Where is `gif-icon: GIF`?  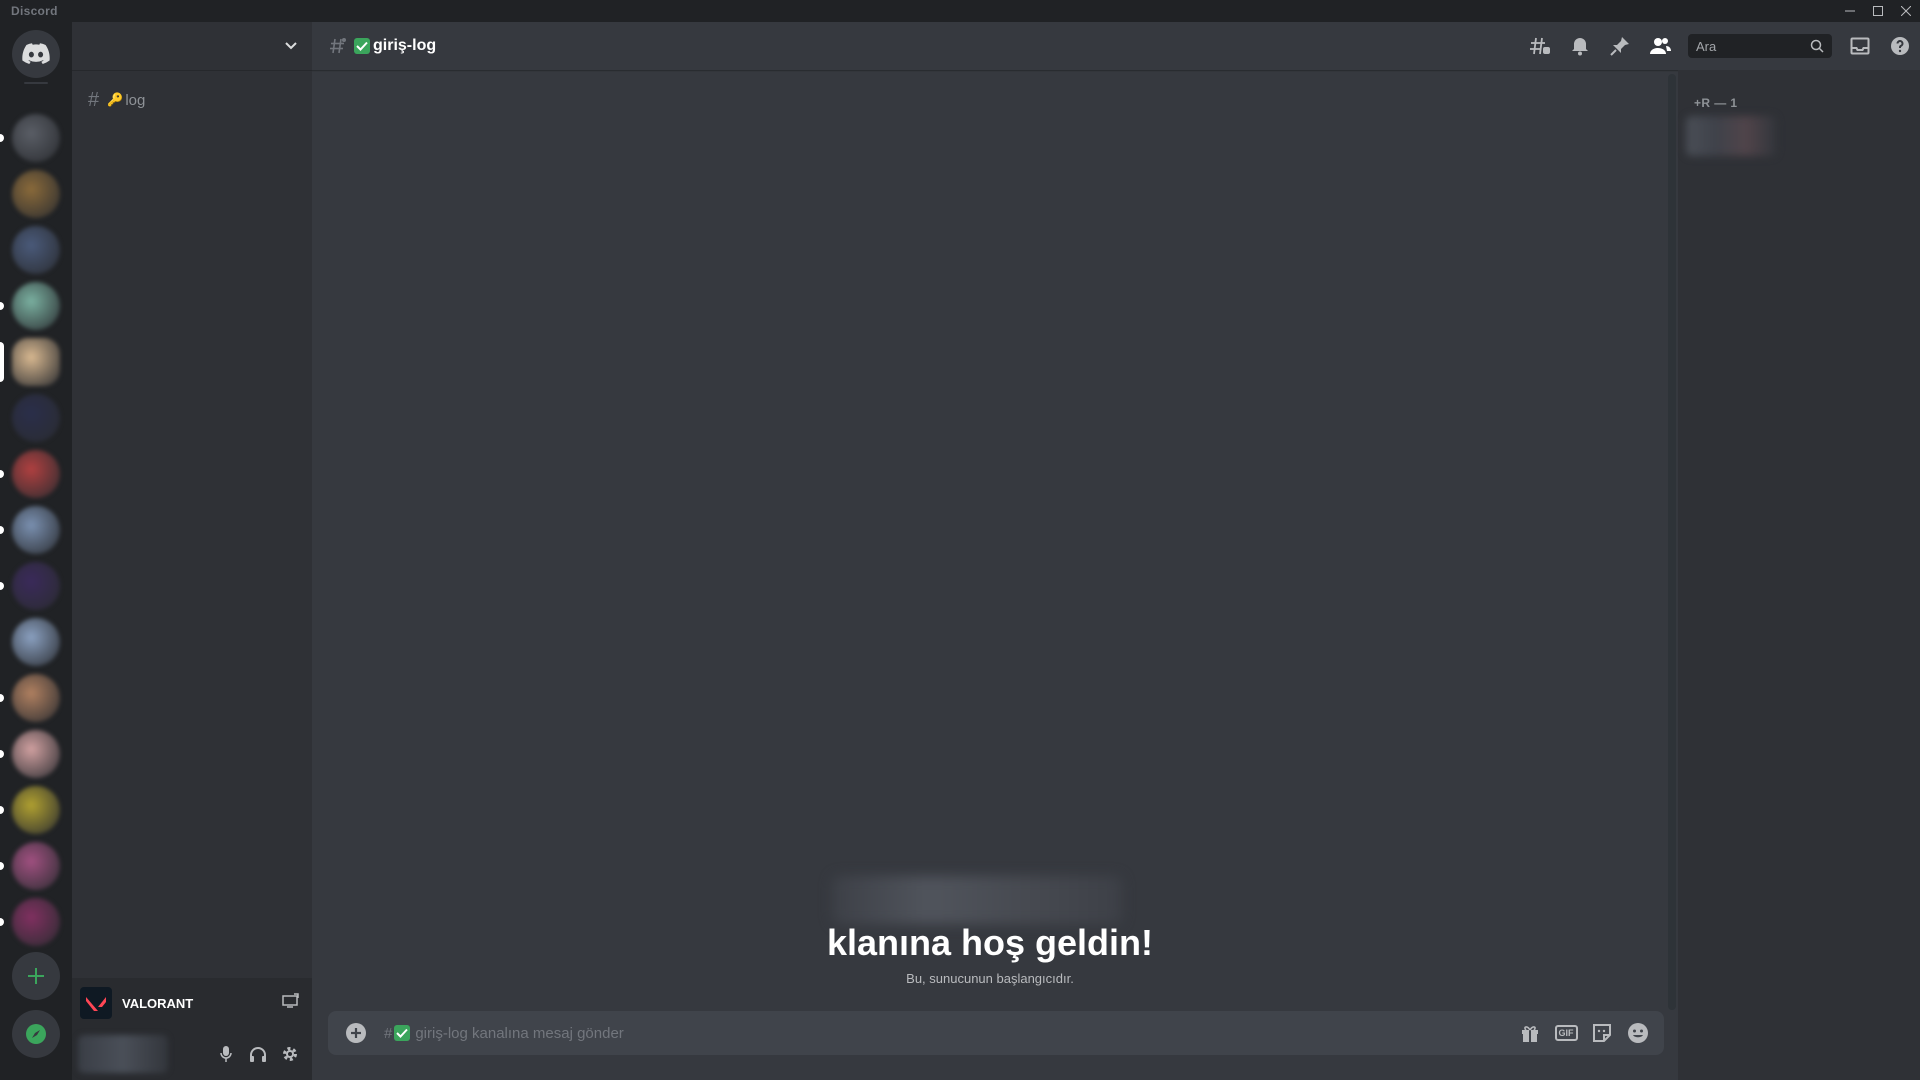
gif-icon: GIF is located at coordinates (1566, 1033).